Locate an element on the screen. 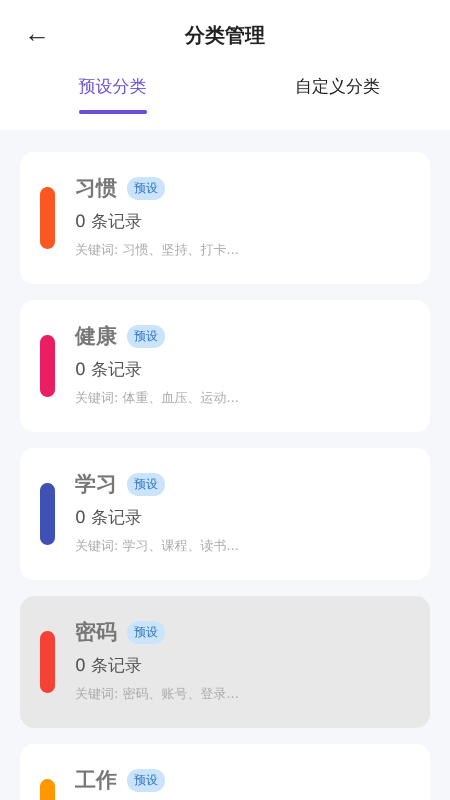 This screenshot has height=800, width=450. category-card: 工作 预设 is located at coordinates (225, 772).